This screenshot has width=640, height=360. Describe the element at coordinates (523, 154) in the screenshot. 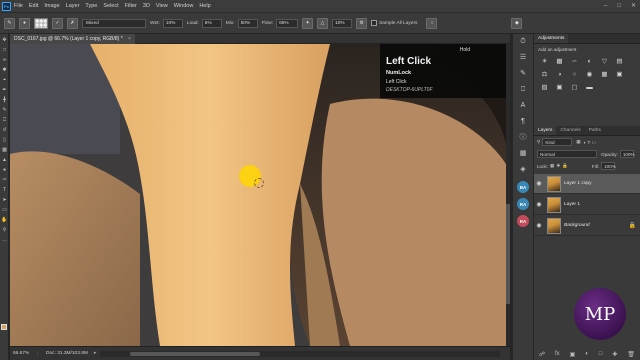

I see `swatches-panel-icon: ▦` at that location.